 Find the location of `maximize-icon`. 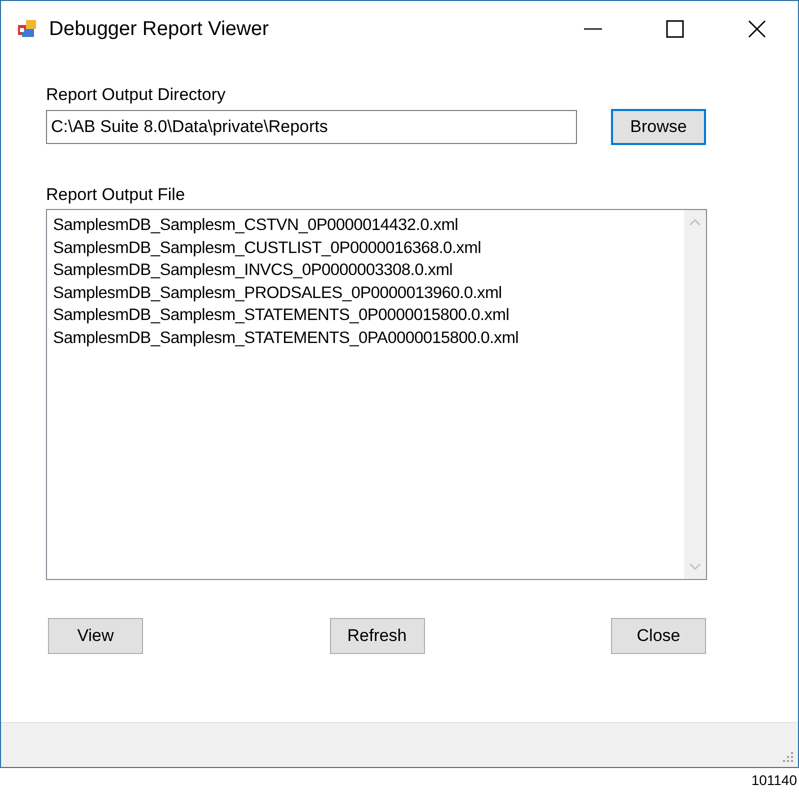

maximize-icon is located at coordinates (675, 29).